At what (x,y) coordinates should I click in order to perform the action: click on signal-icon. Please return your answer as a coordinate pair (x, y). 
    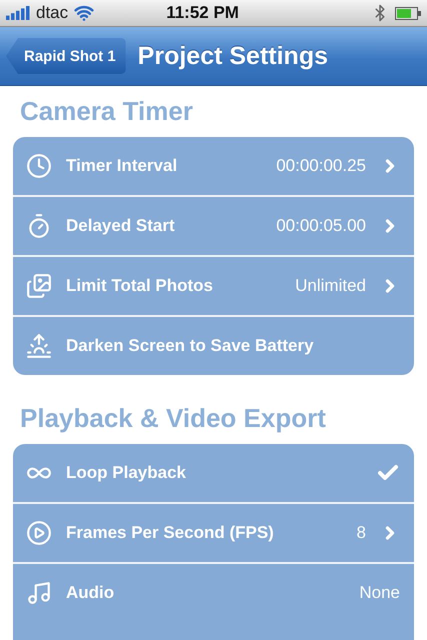
    Looking at the image, I should click on (18, 13).